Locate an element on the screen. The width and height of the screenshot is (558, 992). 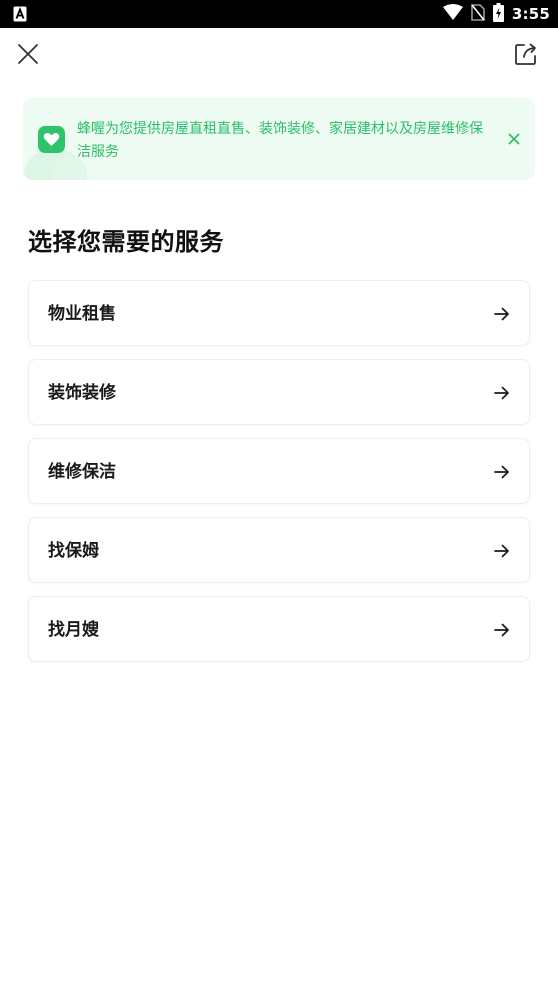
service-item-property: 物业租售 is located at coordinates (279, 313).